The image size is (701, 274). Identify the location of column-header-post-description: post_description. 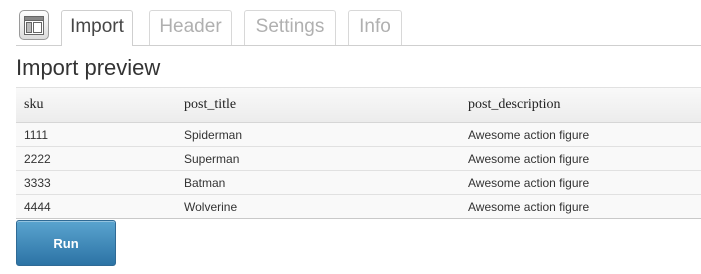
(580, 105).